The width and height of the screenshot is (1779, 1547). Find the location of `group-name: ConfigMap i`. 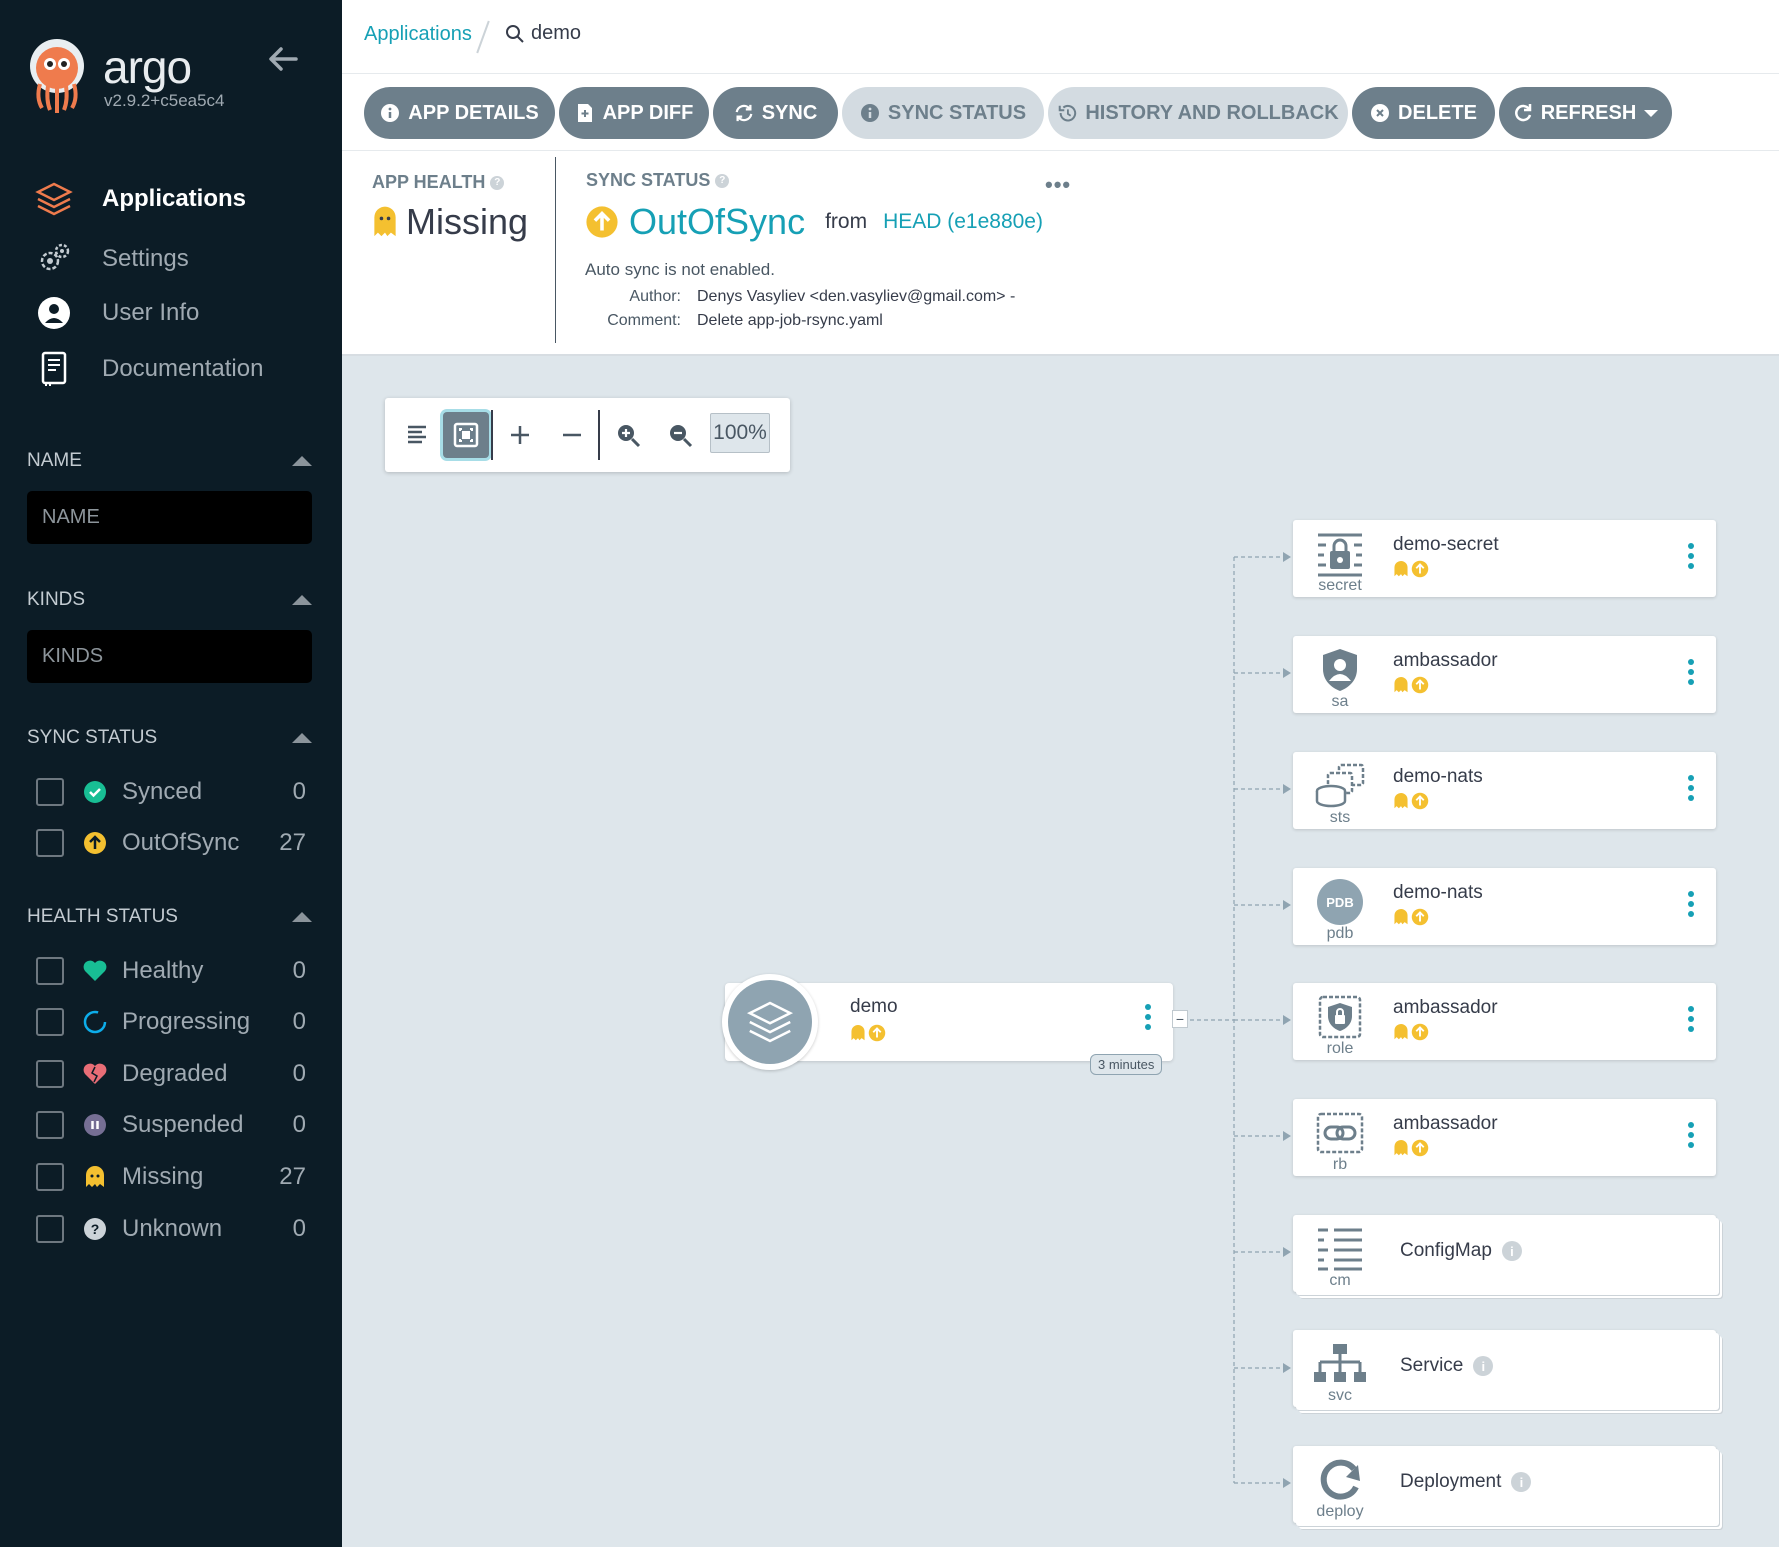

group-name: ConfigMap i is located at coordinates (1461, 1251).